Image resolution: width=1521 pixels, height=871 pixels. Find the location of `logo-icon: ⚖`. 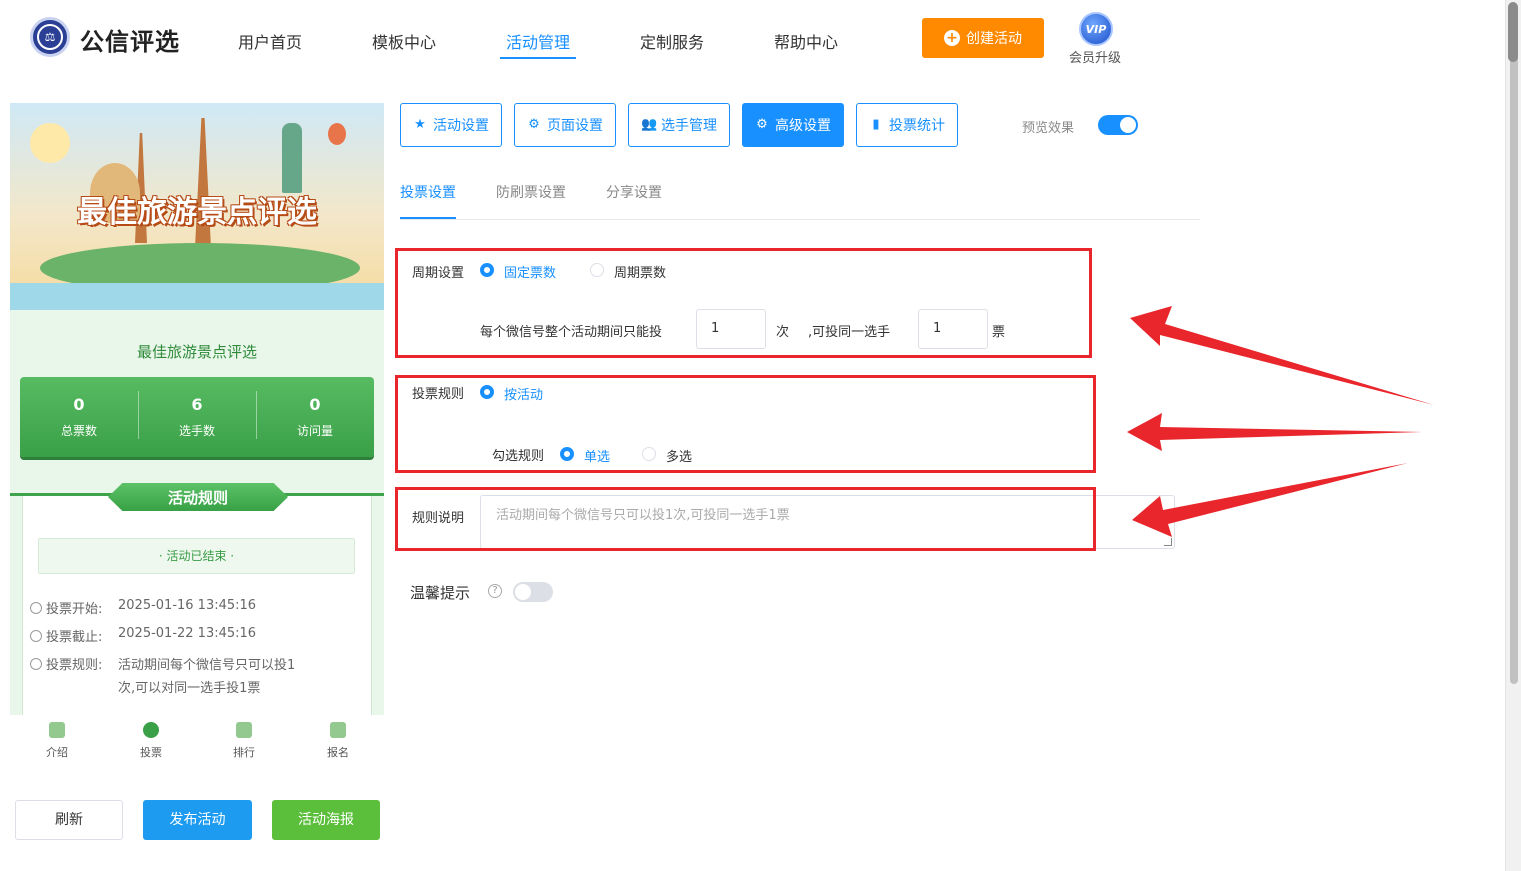

logo-icon: ⚖ is located at coordinates (50, 37).